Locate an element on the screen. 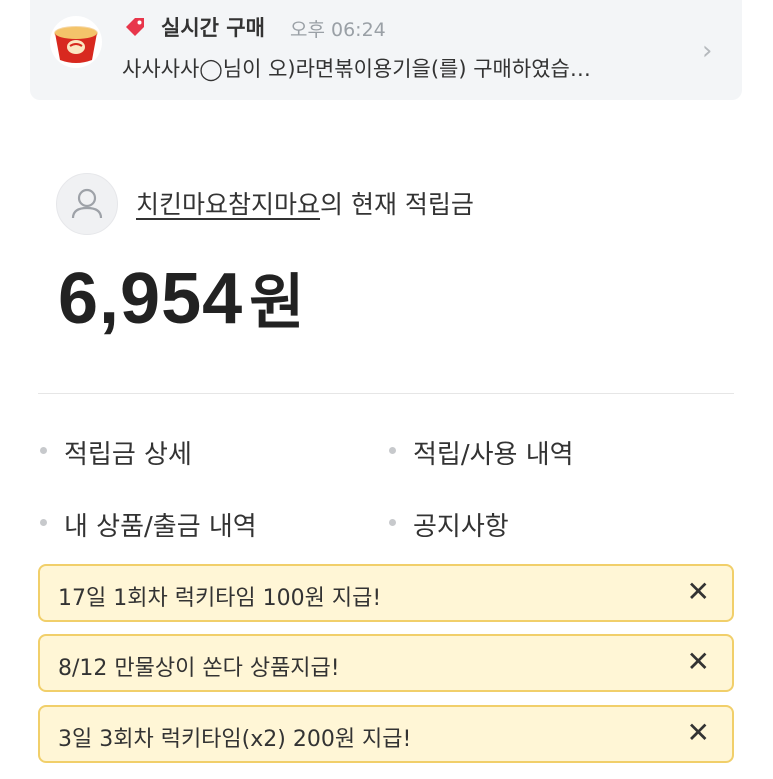 Image resolution: width=773 pixels, height=779 pixels. chevron-right-icon: › is located at coordinates (707, 51).